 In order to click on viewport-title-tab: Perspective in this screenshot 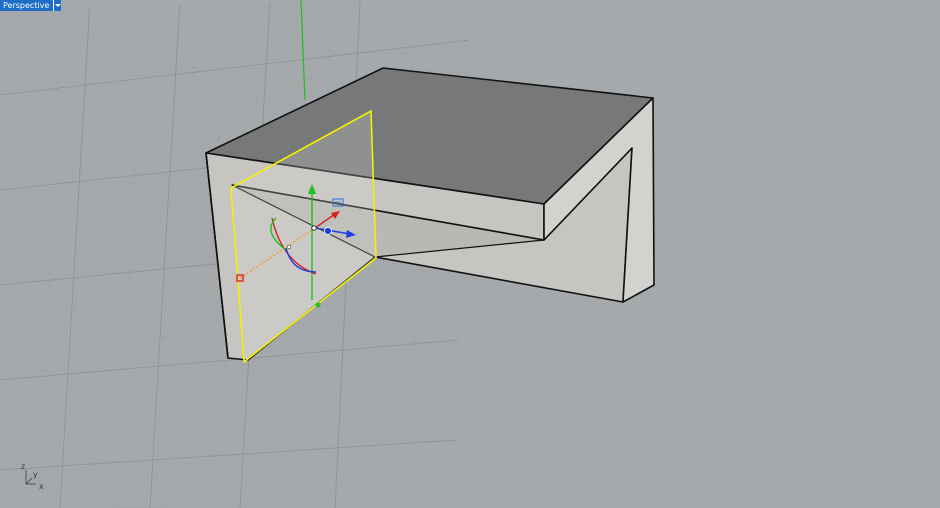, I will do `click(31, 5)`.